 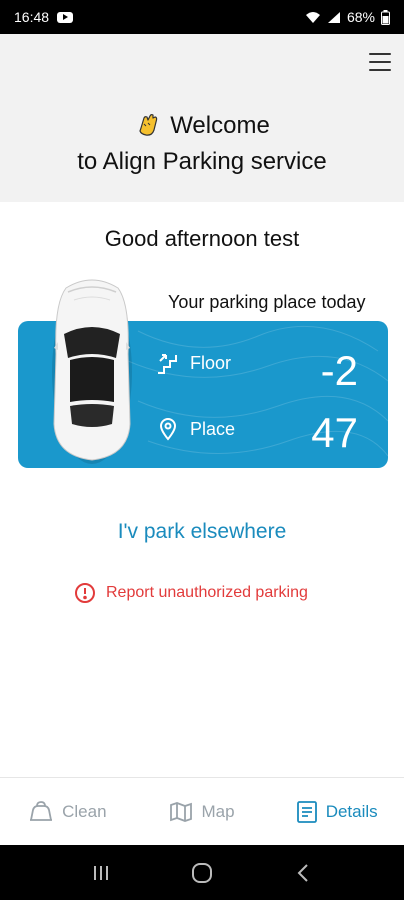 What do you see at coordinates (220, 125) in the screenshot?
I see `welcome-line1: Welcome` at bounding box center [220, 125].